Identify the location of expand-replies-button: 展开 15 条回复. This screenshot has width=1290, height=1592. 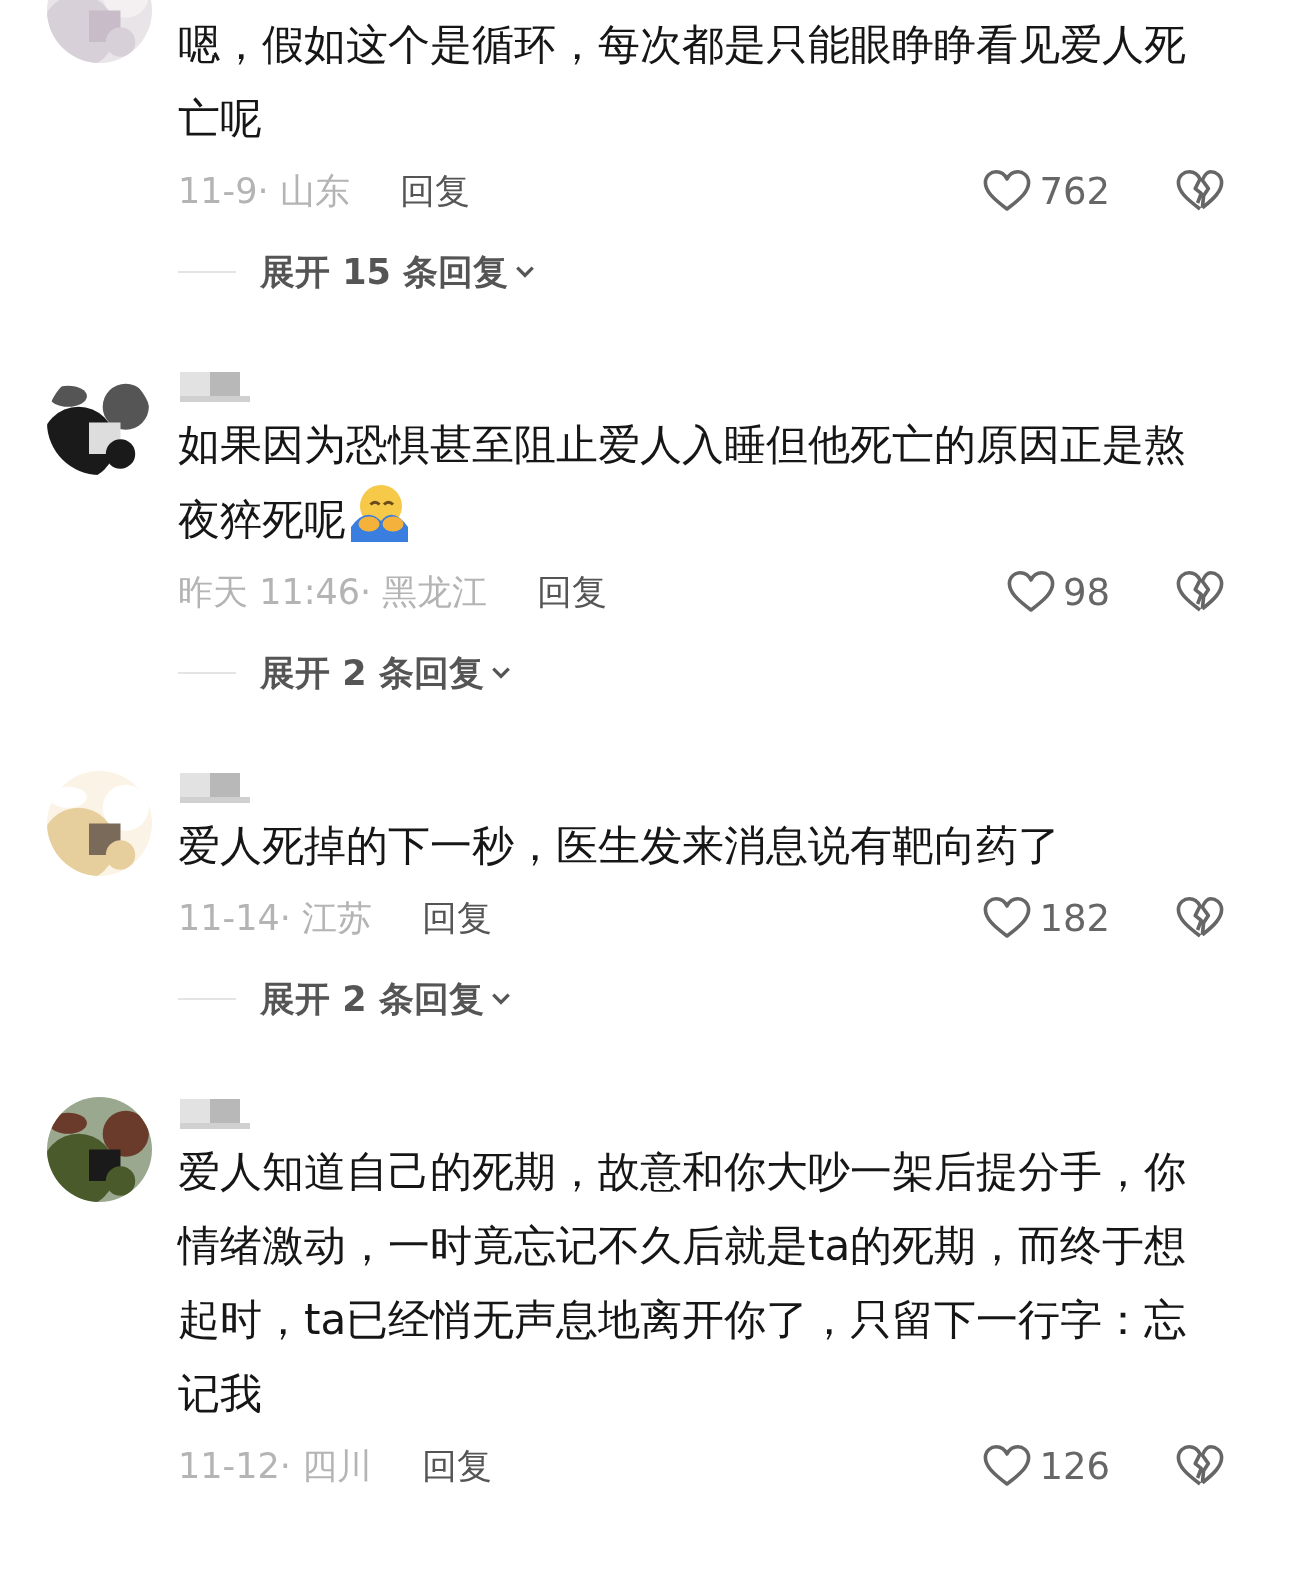
(398, 272).